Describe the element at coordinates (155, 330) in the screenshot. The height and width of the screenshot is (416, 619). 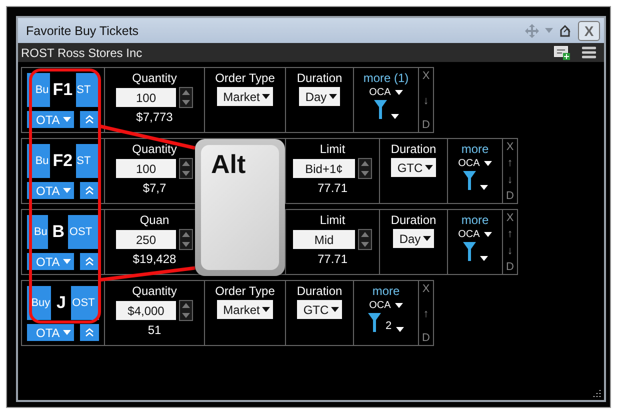
I see `amount-text: 51` at that location.